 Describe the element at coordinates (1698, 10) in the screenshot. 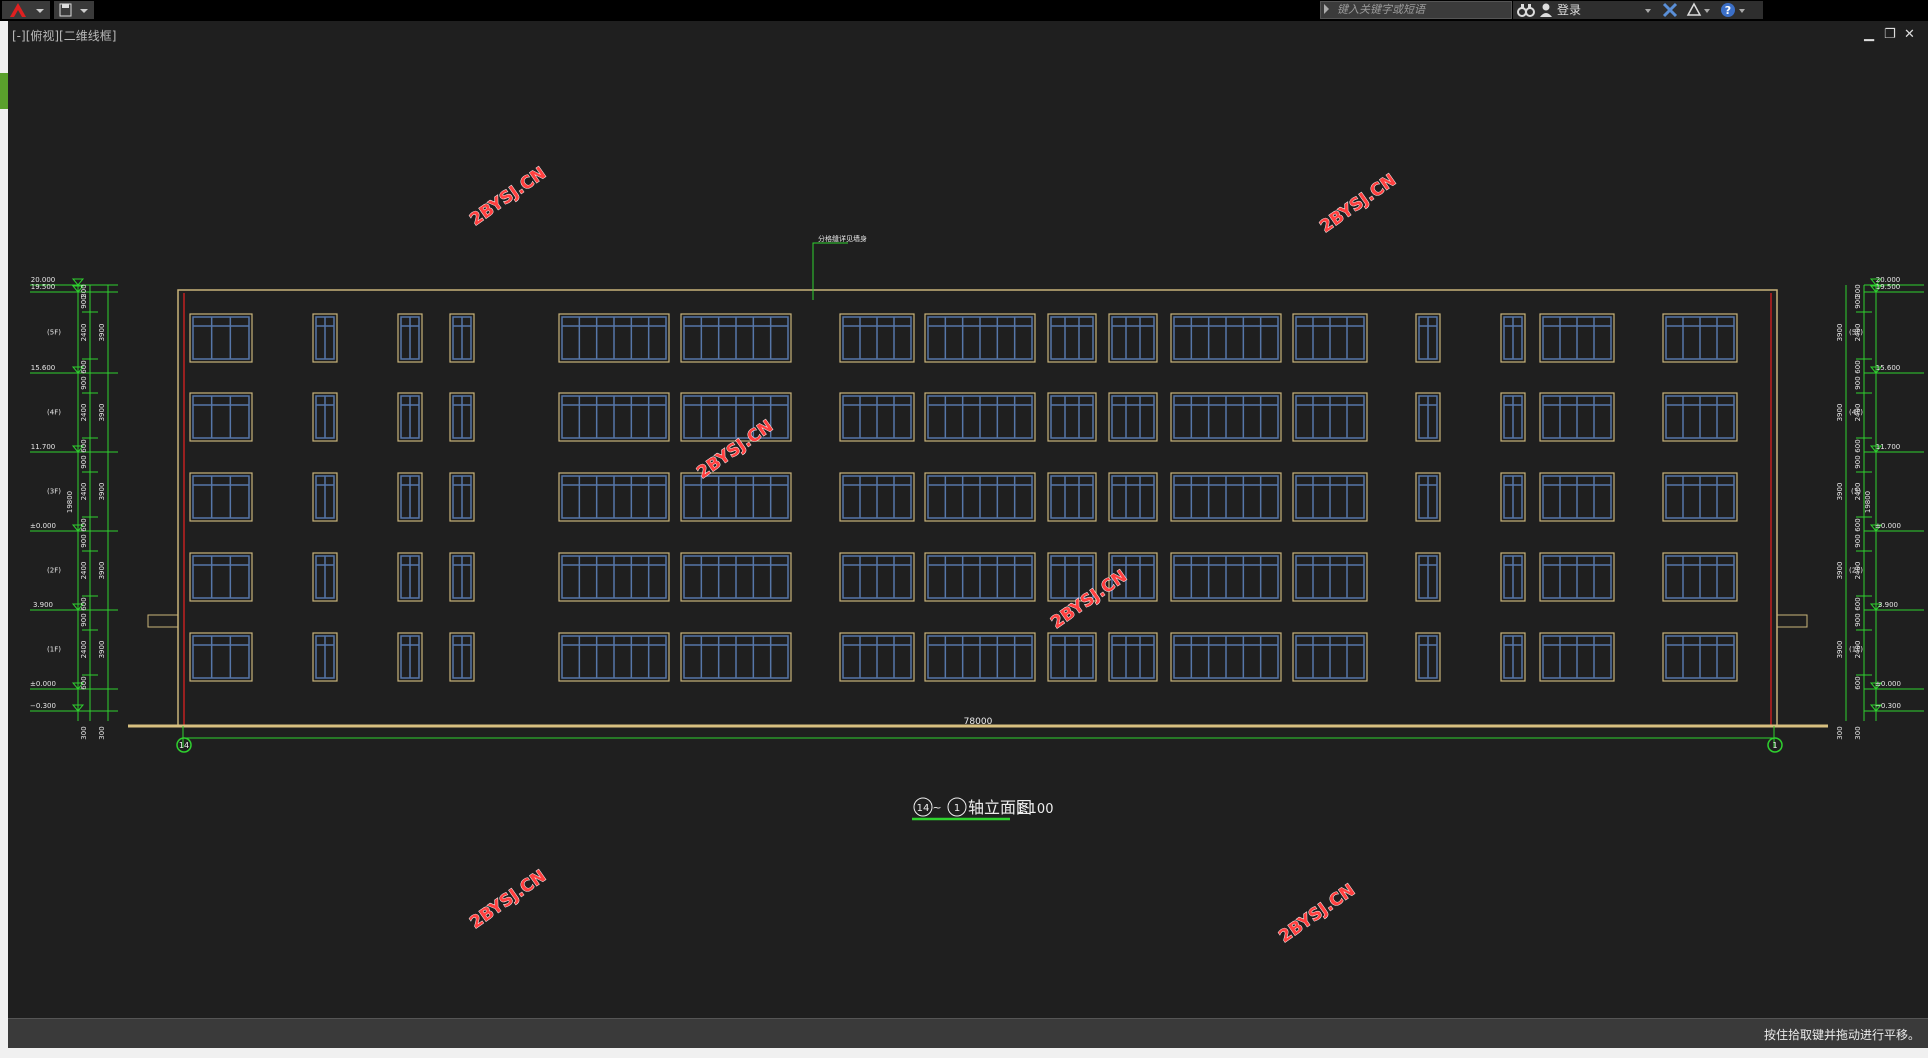

I see `network-icon` at that location.